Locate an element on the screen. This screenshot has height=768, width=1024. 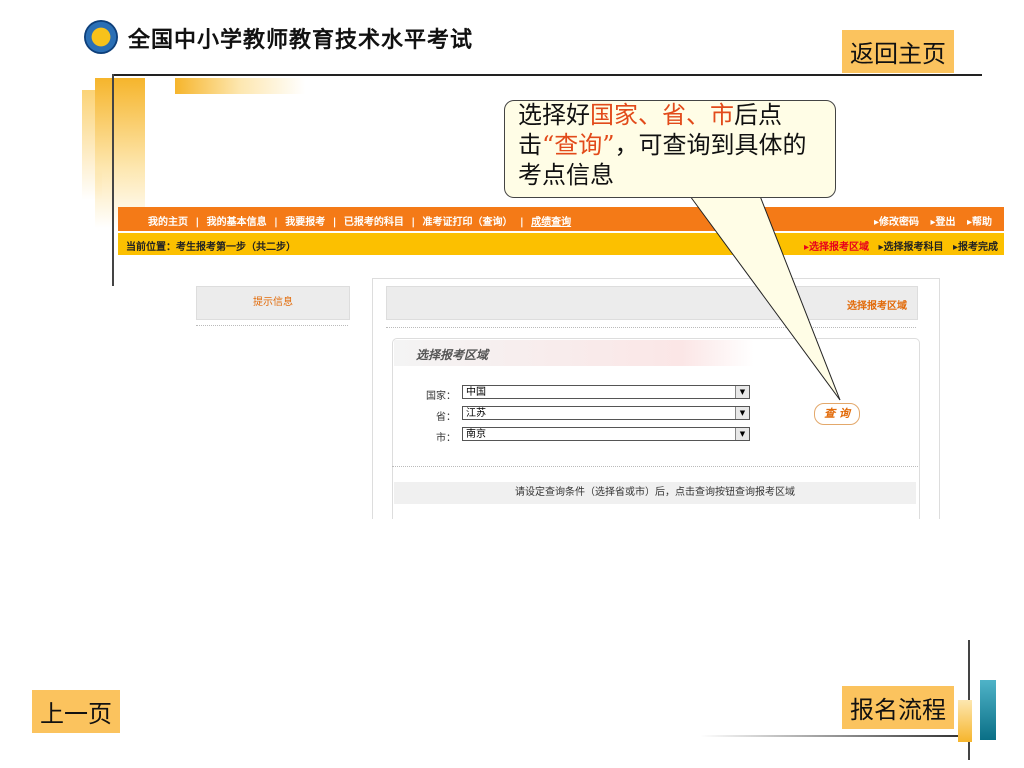
annotation-text: 选择好国家、省、市后点击“查询”，可查询到具体的考点信息 is located at coordinates (673, 145).